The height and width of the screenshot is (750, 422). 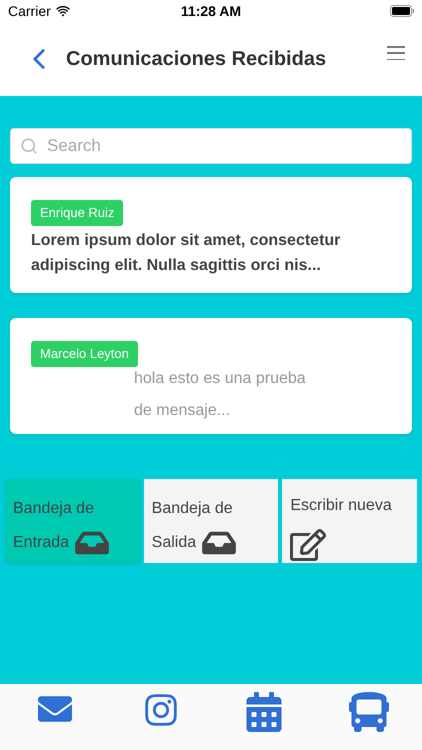 I want to click on page-title: Comunicaciones Recibidas, so click(x=196, y=59).